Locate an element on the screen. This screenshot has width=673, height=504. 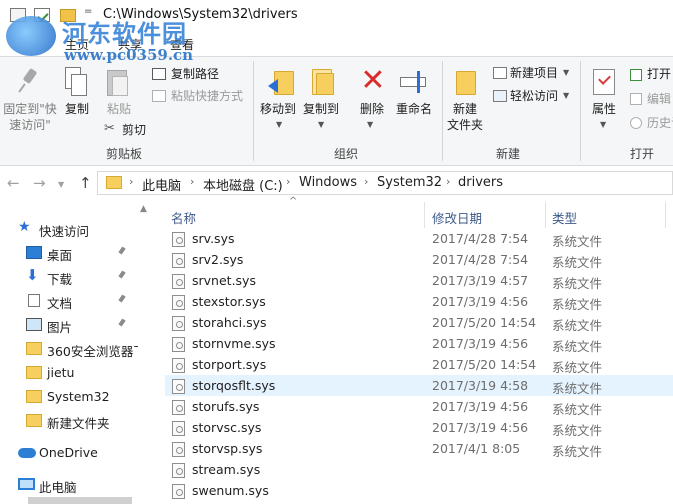
edit-button: 编辑 is located at coordinates (659, 99).